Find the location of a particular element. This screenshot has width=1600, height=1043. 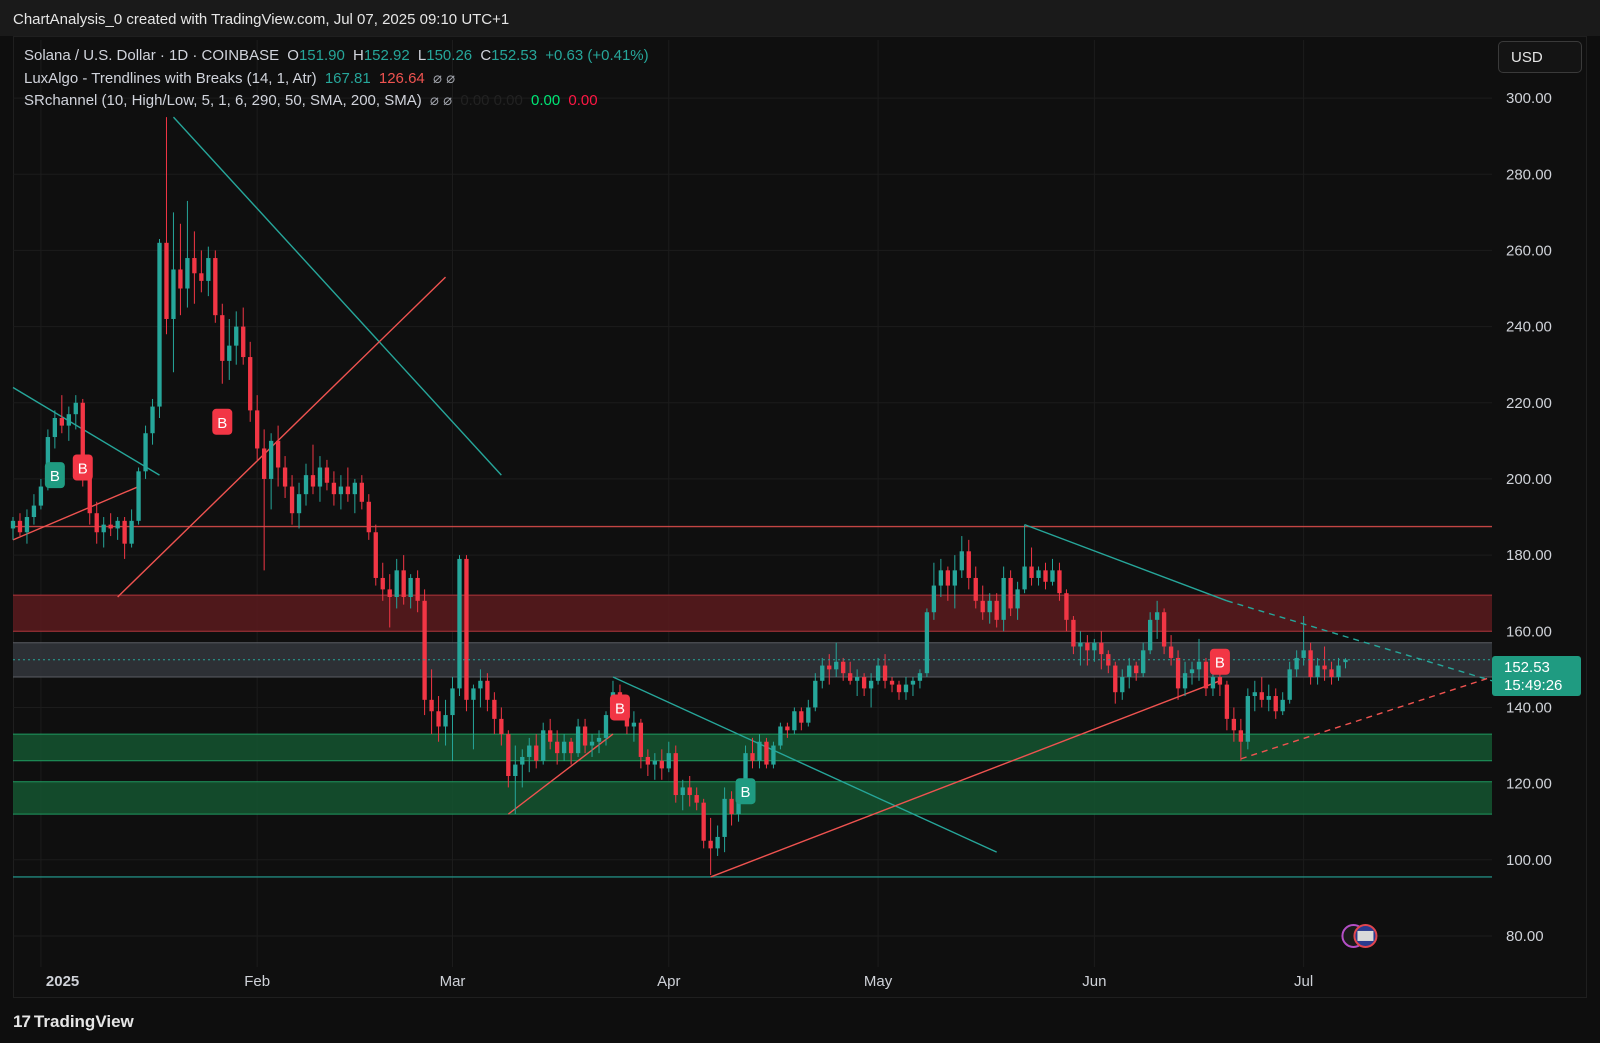

y-axis-tick-label: 300.00 is located at coordinates (1529, 98).